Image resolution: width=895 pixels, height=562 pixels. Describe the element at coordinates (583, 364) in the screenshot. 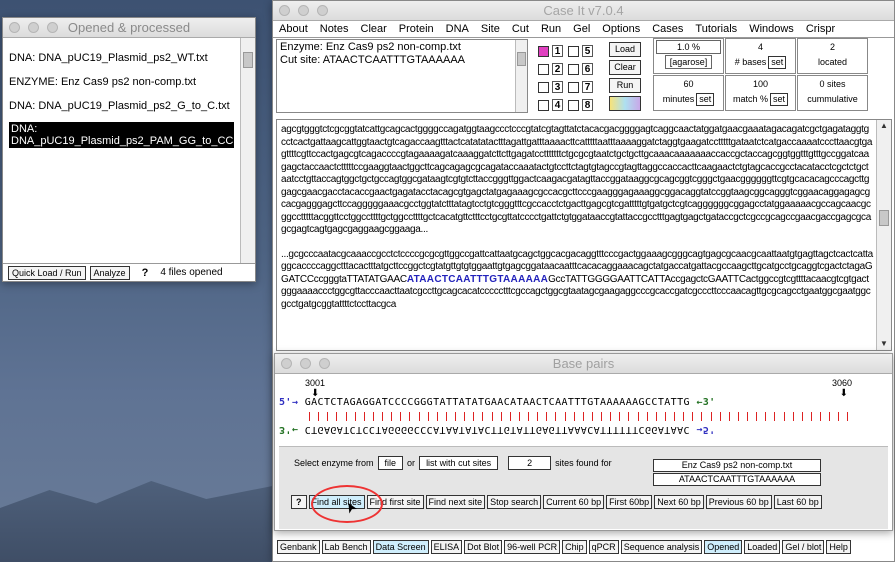

I see `window-titlebar: Base pairs` at that location.